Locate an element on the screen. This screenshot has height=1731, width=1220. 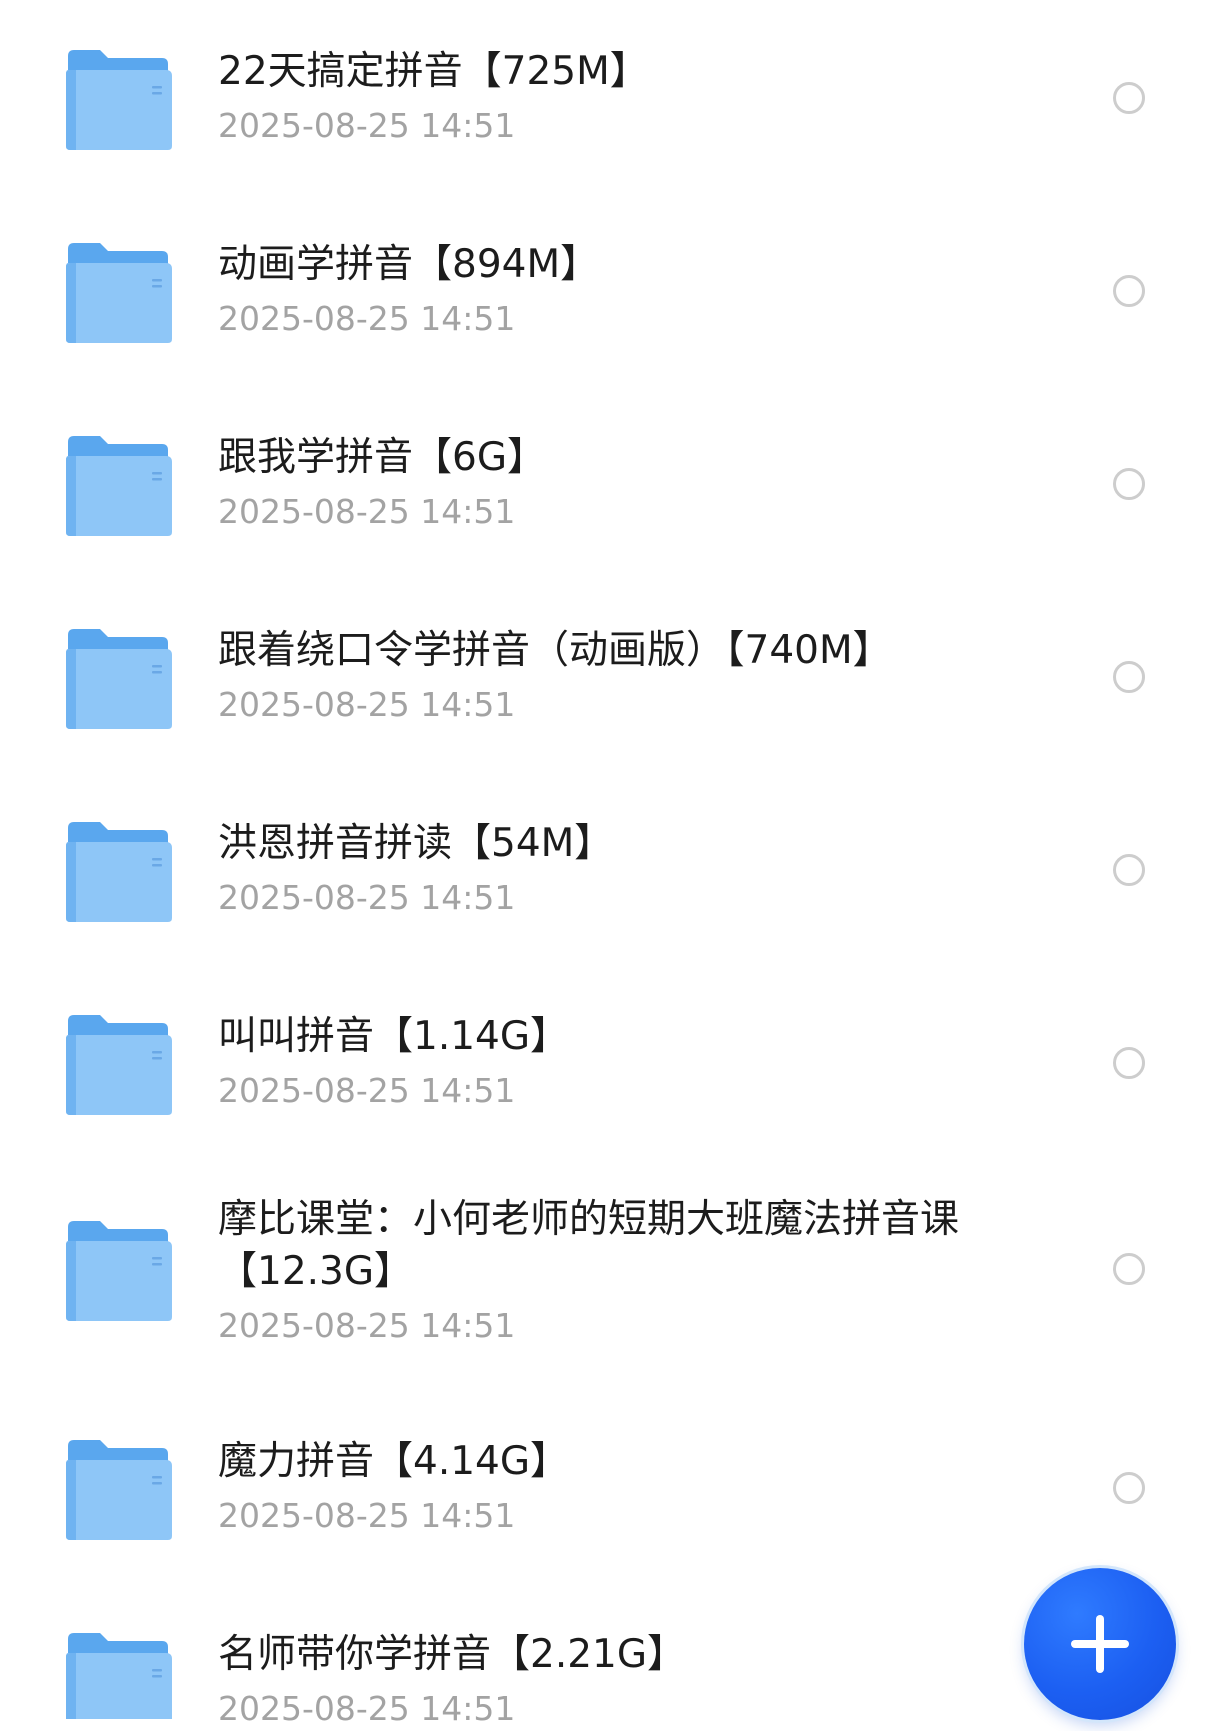
plus-icon is located at coordinates (1100, 1644).